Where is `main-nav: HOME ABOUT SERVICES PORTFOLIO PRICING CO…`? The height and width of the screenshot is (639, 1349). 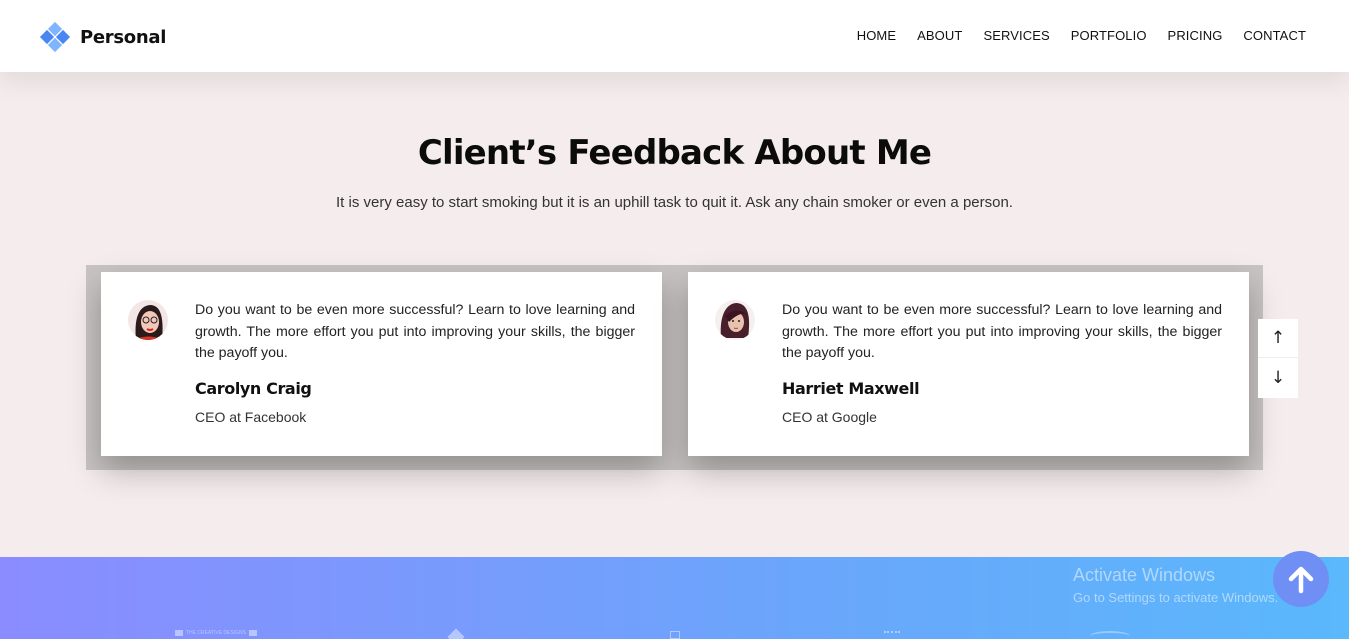
main-nav: HOME ABOUT SERVICES PORTFOLIO PRICING CO… is located at coordinates (1071, 35).